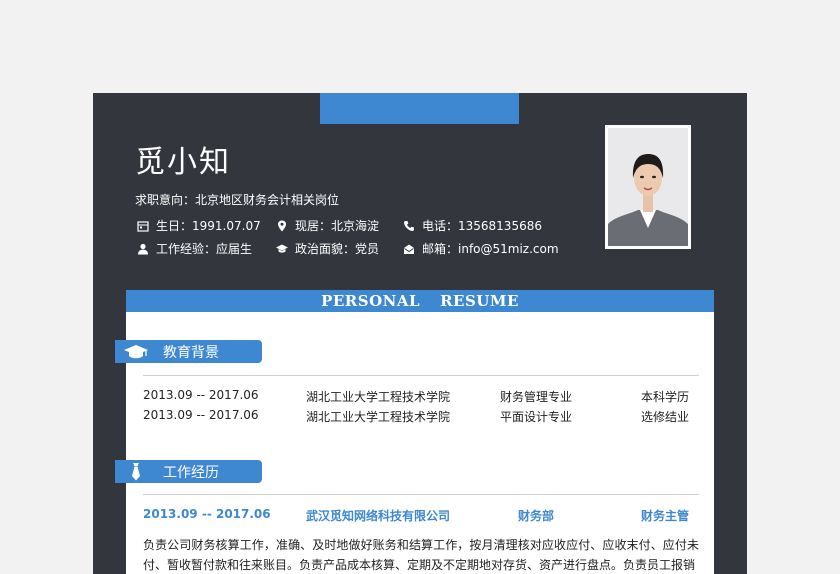 The image size is (840, 574). I want to click on work-divider, so click(421, 494).